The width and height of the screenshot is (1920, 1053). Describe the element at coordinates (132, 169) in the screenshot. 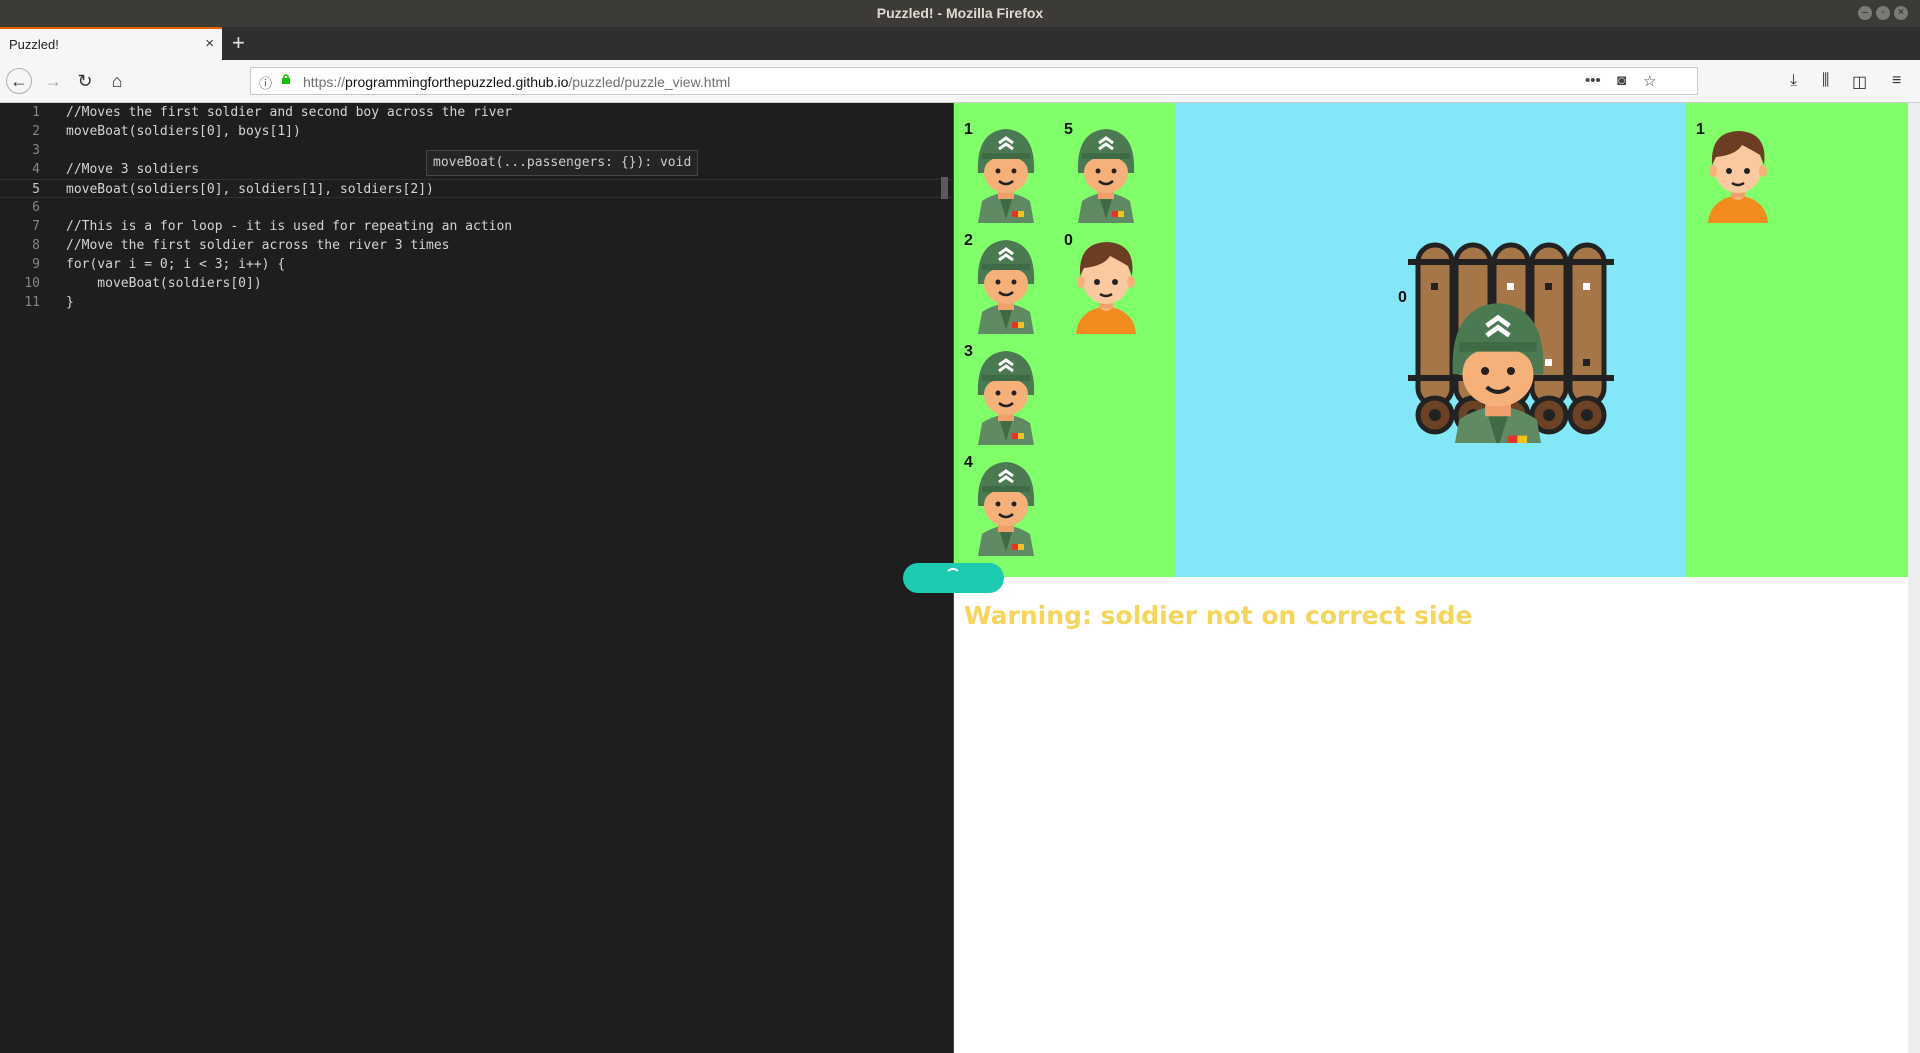

I see `code-text: //Move 3 soldiers` at that location.